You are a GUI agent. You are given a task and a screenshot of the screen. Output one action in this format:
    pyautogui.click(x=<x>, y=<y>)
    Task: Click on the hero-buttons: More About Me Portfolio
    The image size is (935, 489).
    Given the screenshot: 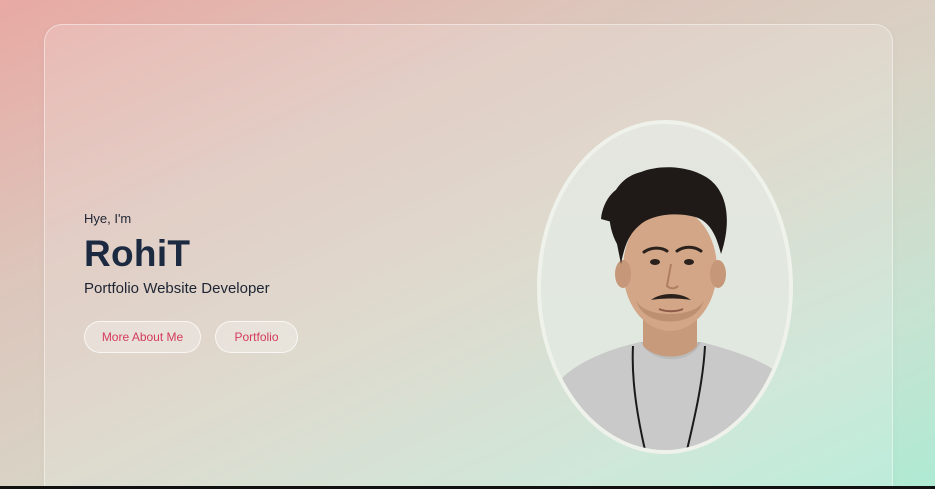 What is the action you would take?
    pyautogui.click(x=191, y=337)
    